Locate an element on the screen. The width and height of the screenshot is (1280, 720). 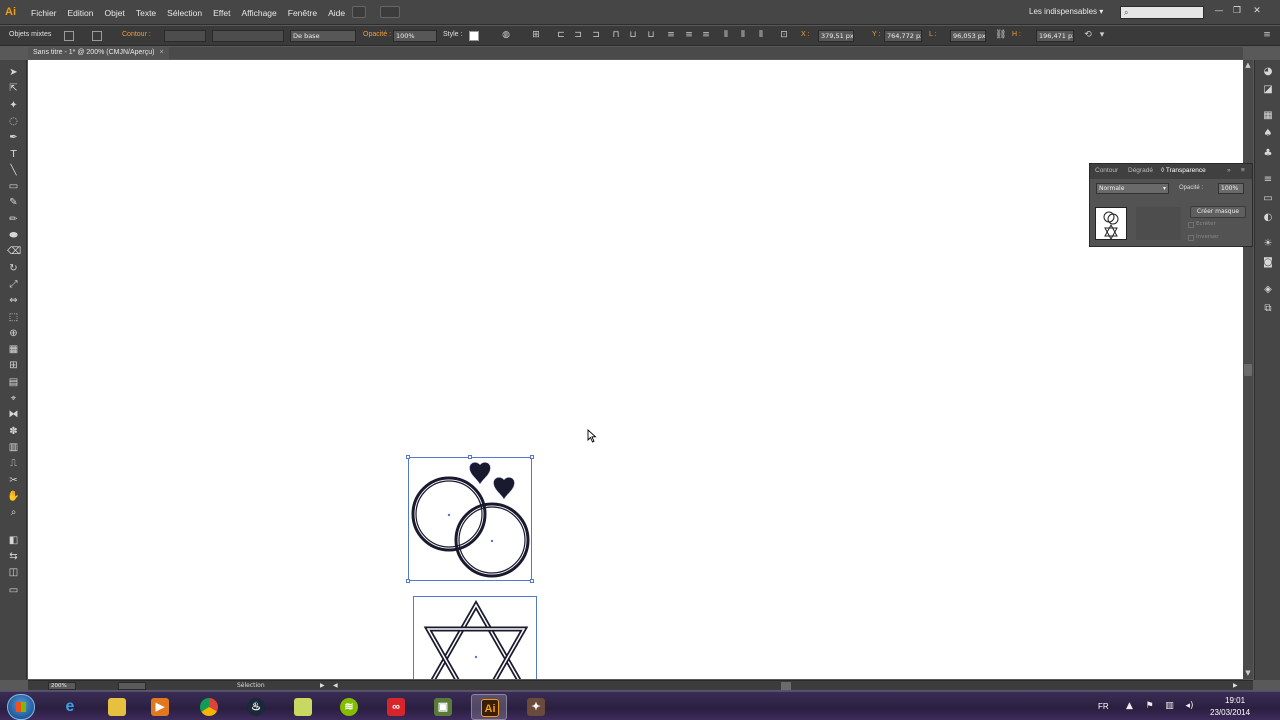
y-field: 764,772 px is located at coordinates (903, 36).